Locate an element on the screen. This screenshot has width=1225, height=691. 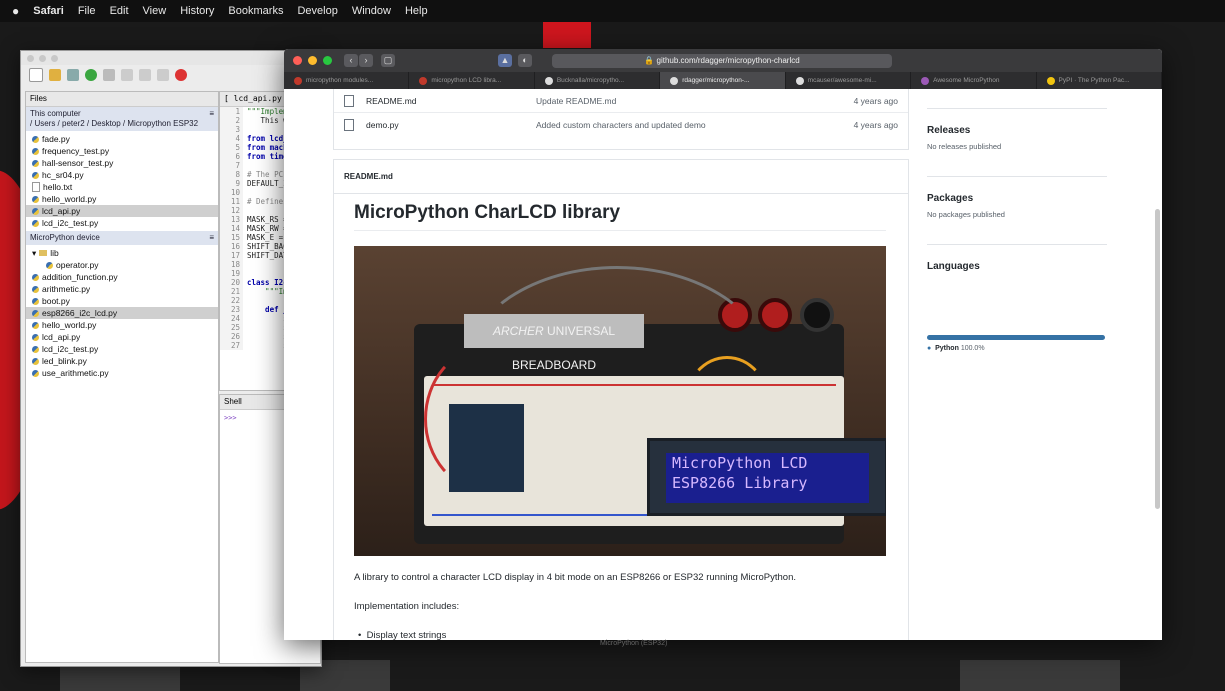
file-item: frequency_test.py is located at coordinates (125, 151).